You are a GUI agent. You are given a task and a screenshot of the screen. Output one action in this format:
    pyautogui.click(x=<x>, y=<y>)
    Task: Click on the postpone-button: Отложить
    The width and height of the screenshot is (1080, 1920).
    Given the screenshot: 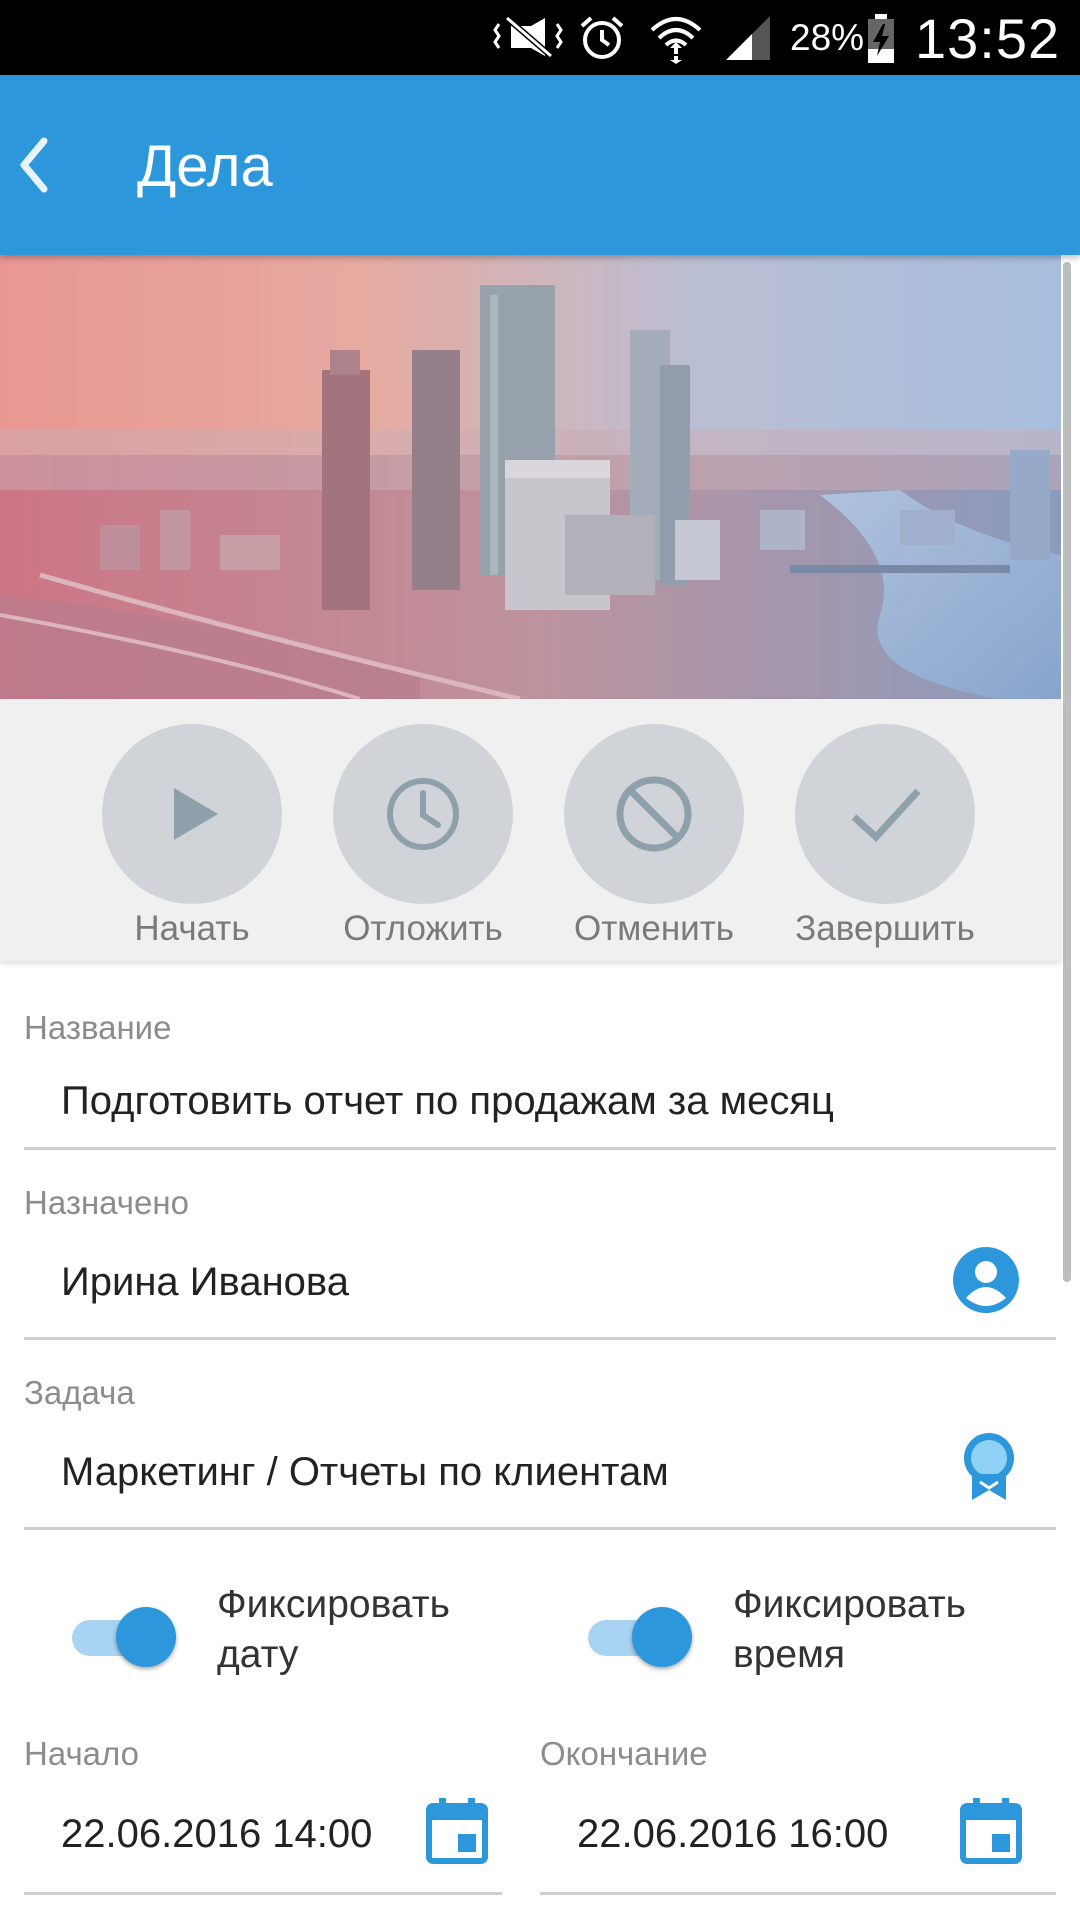 What is the action you would take?
    pyautogui.click(x=423, y=839)
    